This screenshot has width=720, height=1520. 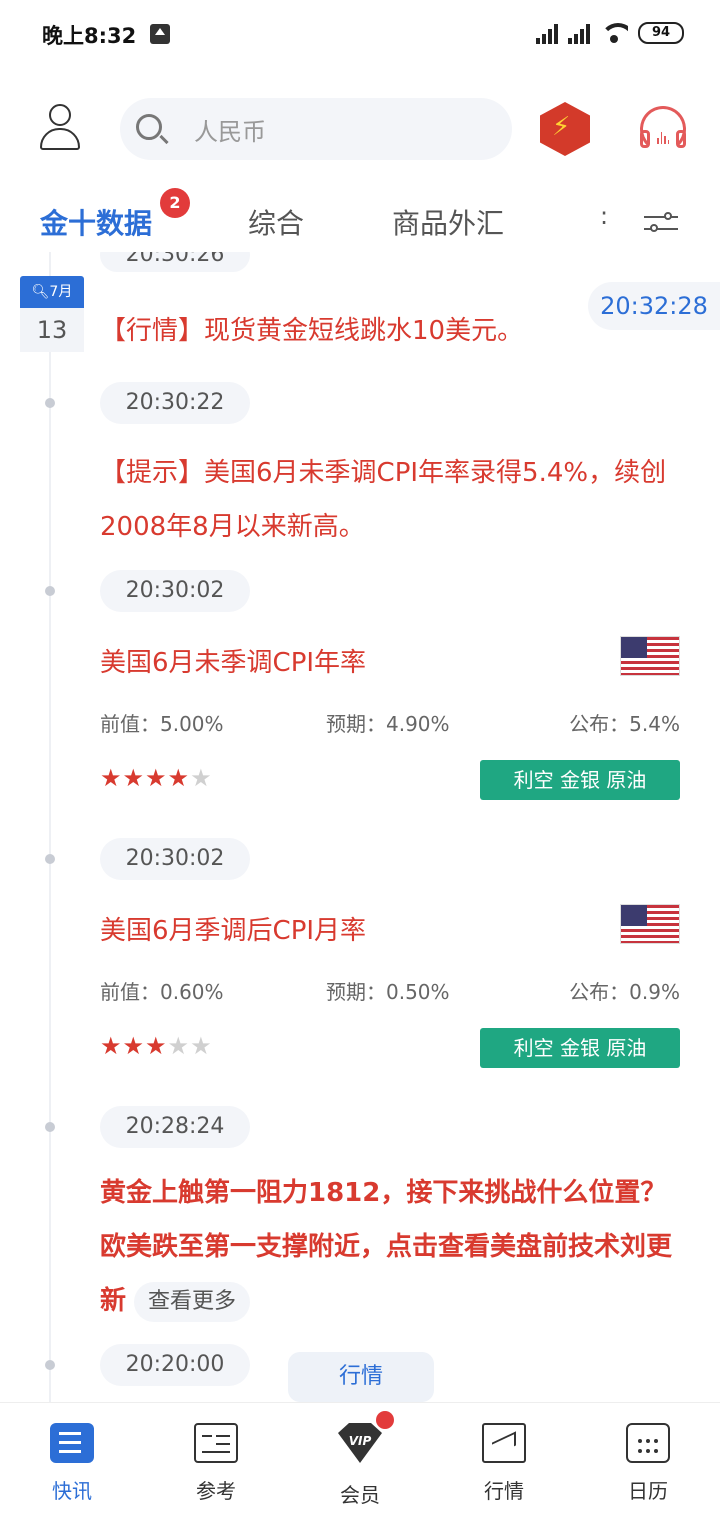 I want to click on time-pill: 20:30:22, so click(x=175, y=403).